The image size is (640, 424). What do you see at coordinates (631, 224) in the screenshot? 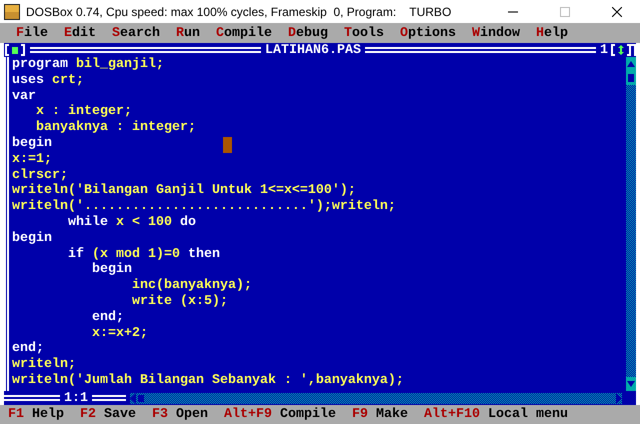
I see `vertical-scrollbar` at bounding box center [631, 224].